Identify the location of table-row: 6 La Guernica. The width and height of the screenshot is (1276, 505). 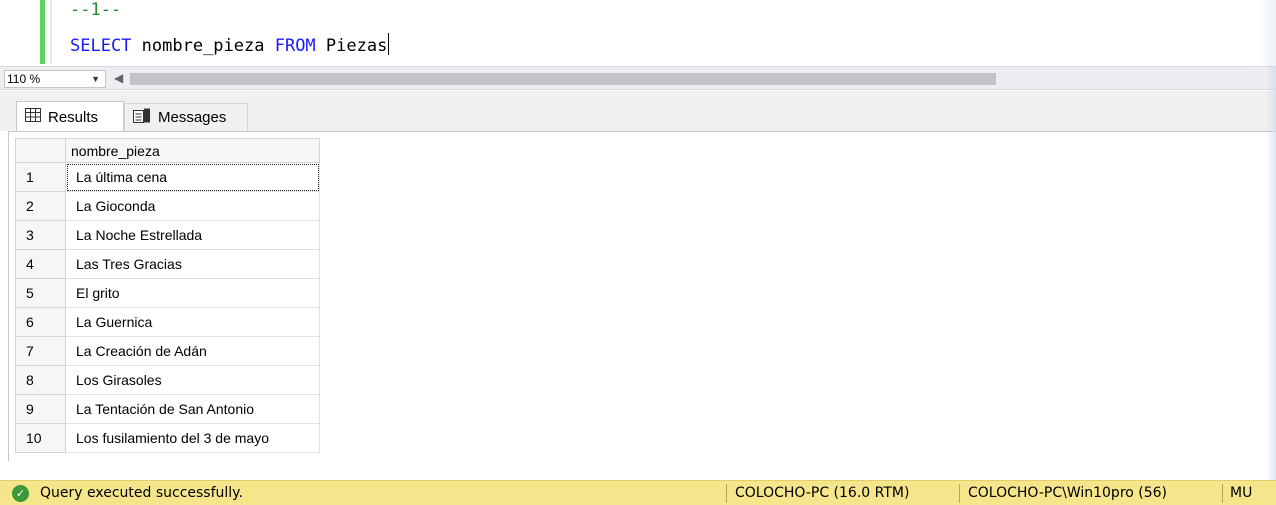
(167, 322).